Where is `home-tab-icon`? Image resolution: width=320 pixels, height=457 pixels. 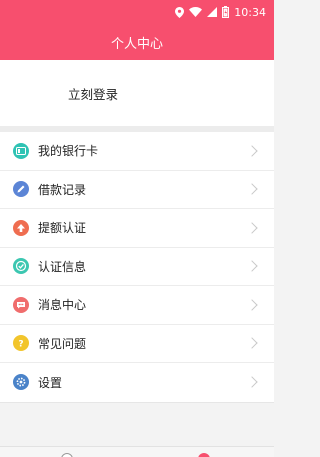 home-tab-icon is located at coordinates (67, 455).